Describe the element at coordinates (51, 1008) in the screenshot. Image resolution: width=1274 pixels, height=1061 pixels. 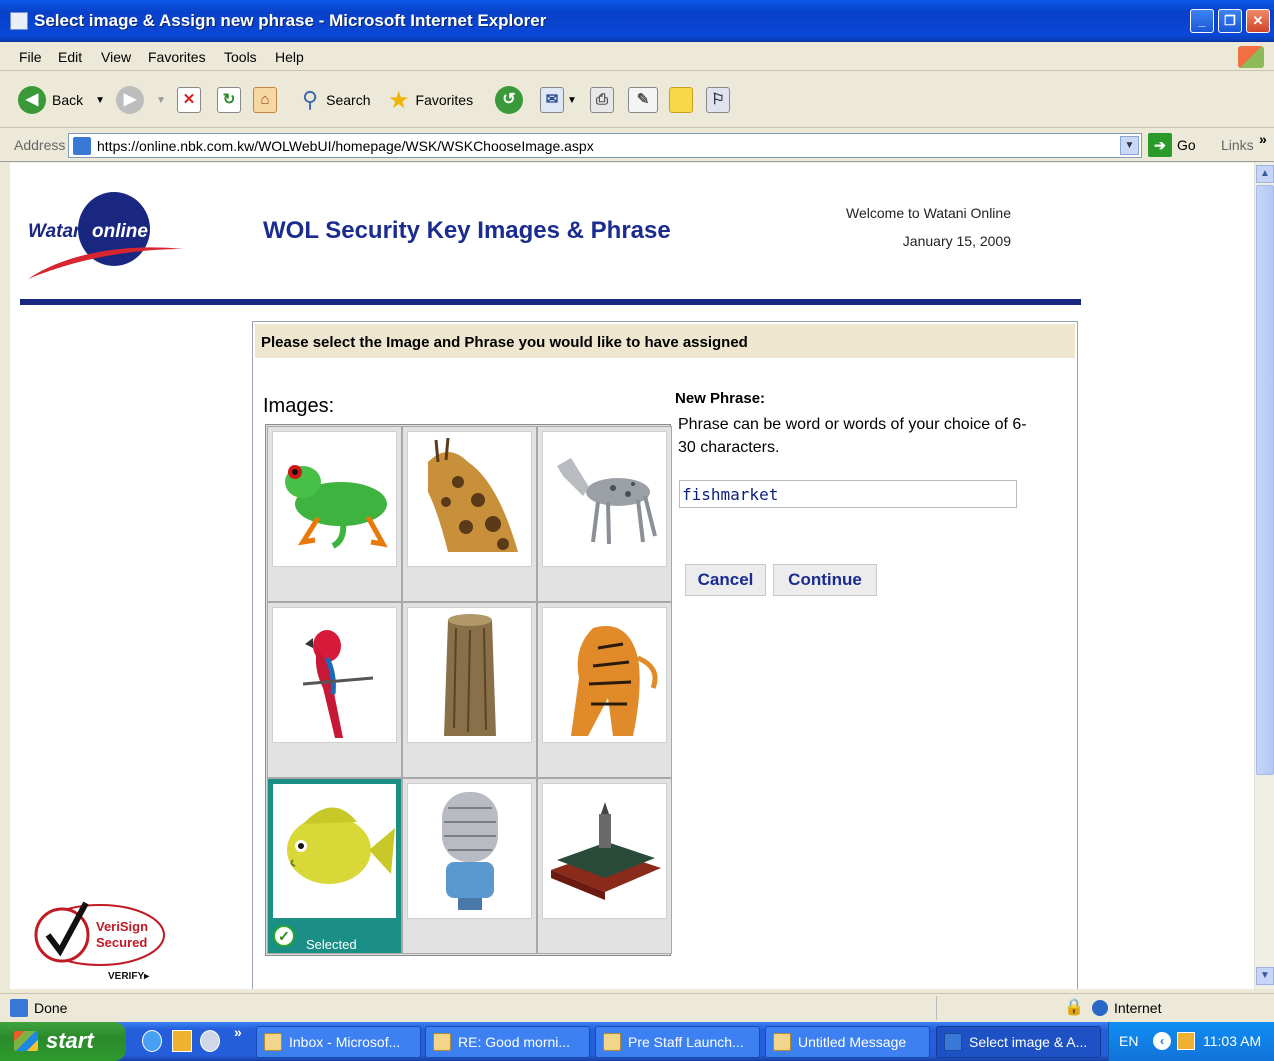
I see `status-text: Done` at that location.